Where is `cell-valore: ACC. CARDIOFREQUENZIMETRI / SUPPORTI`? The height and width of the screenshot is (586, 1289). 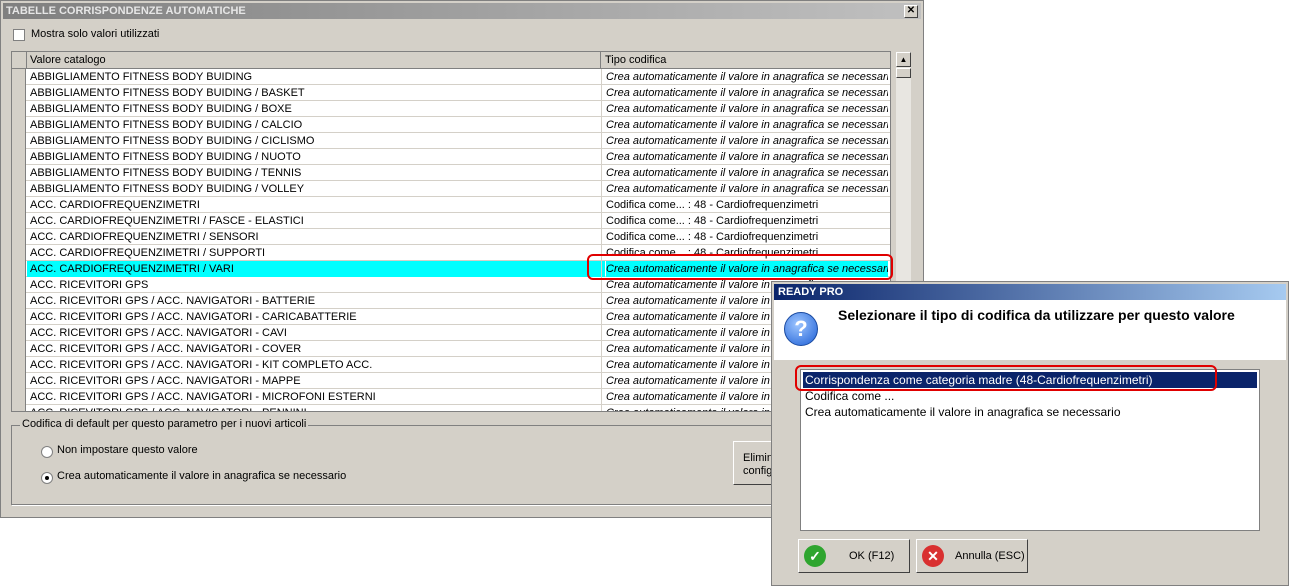
cell-valore: ACC. CARDIOFREQUENZIMETRI / SUPPORTI is located at coordinates (315, 253).